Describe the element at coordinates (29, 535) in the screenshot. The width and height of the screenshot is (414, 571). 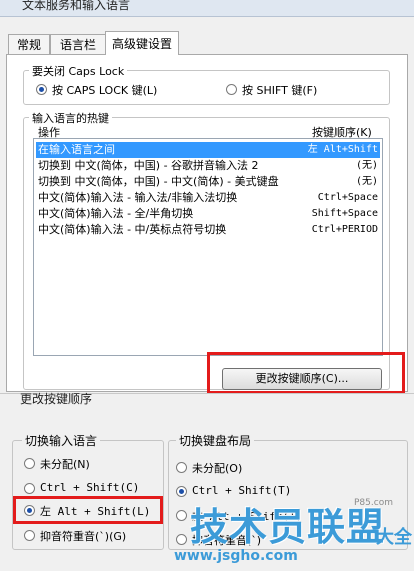
I see `lang-grave-accent-radio` at that location.